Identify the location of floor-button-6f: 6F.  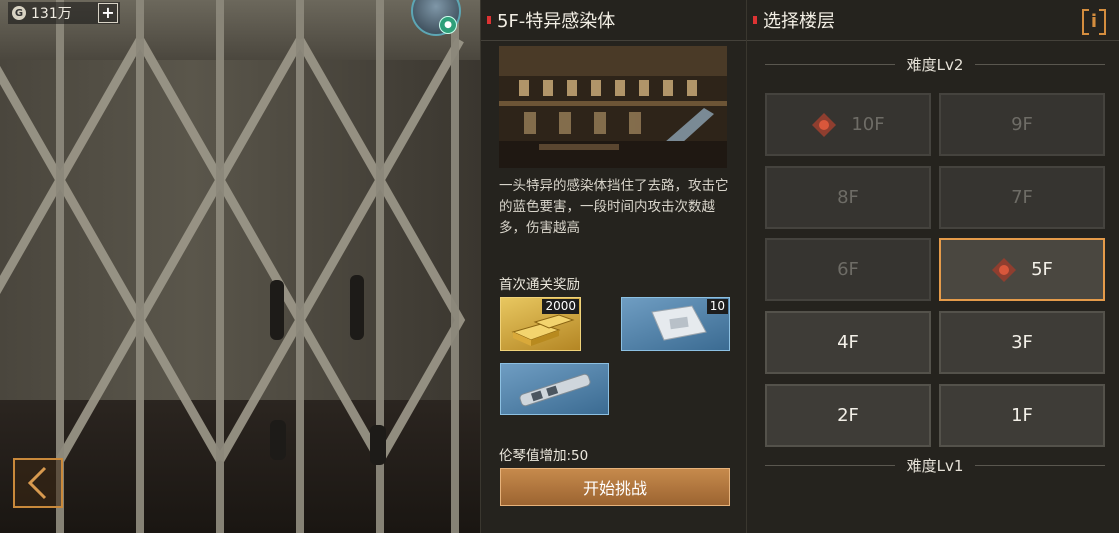
(848, 269).